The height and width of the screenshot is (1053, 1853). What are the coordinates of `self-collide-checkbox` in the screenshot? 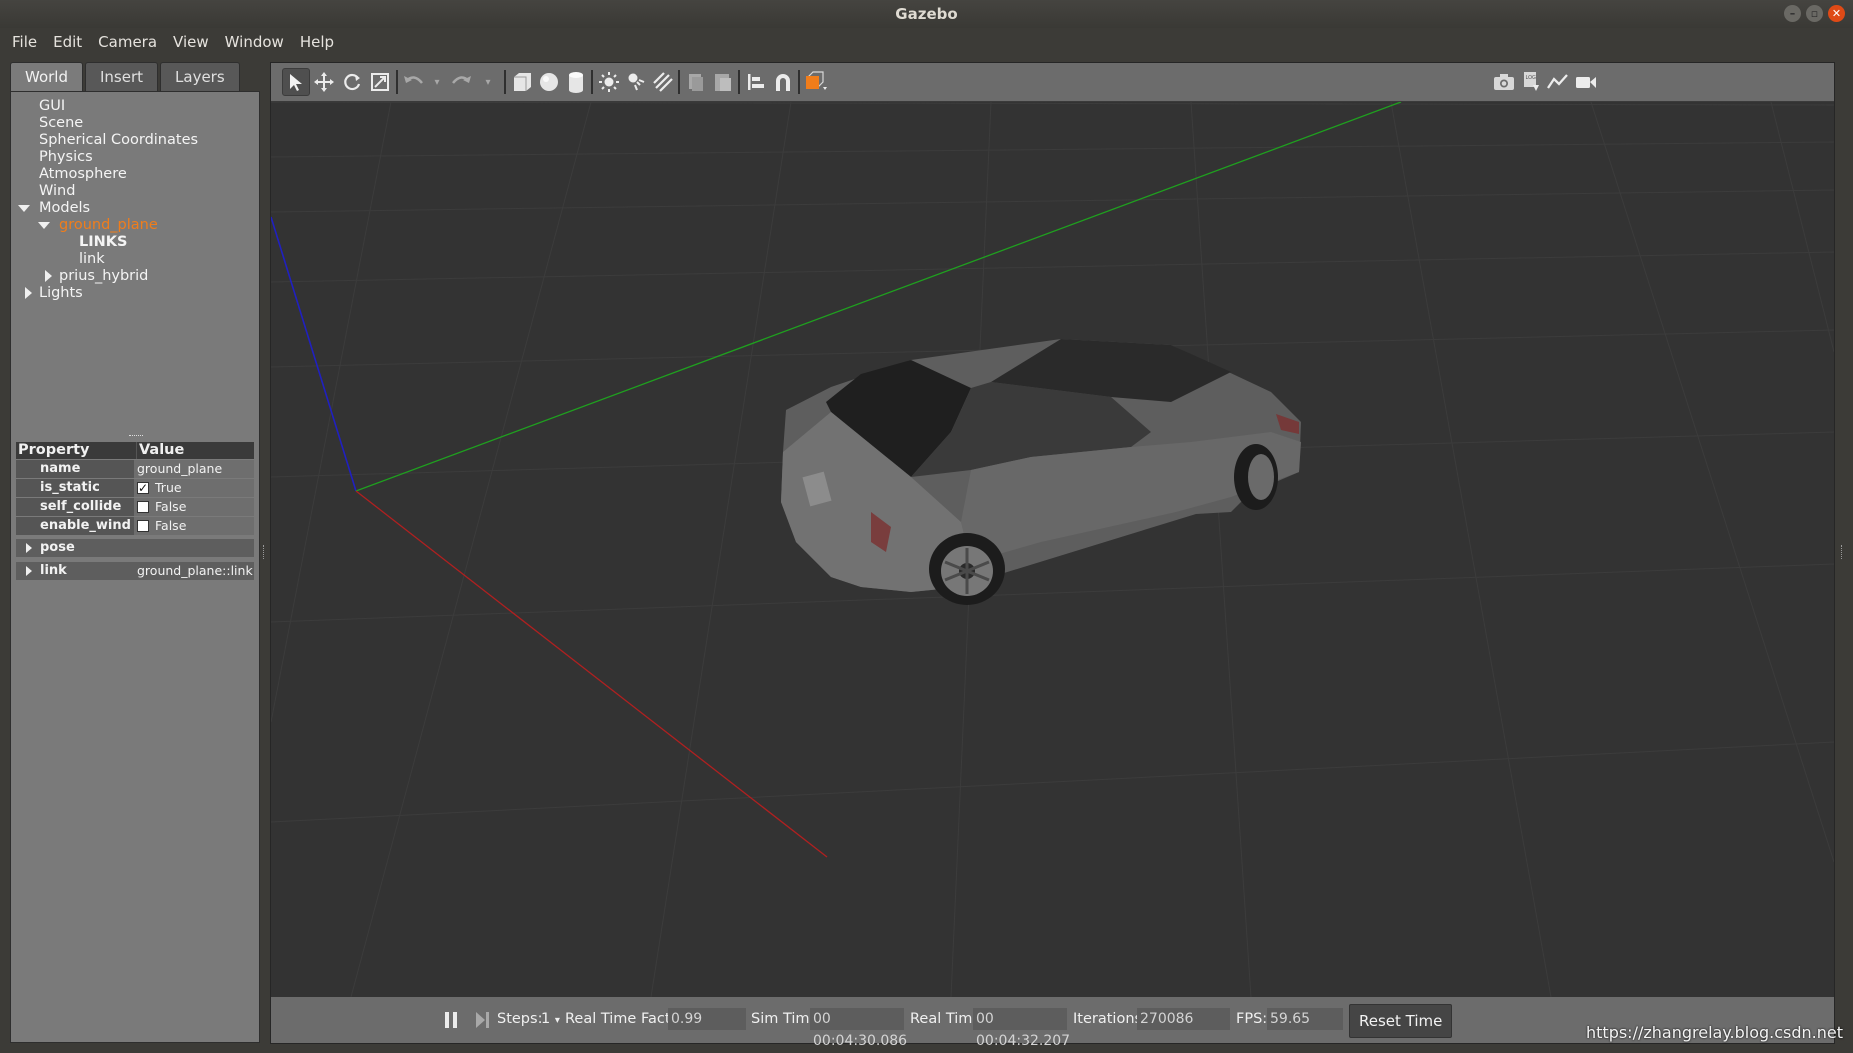 It's located at (143, 507).